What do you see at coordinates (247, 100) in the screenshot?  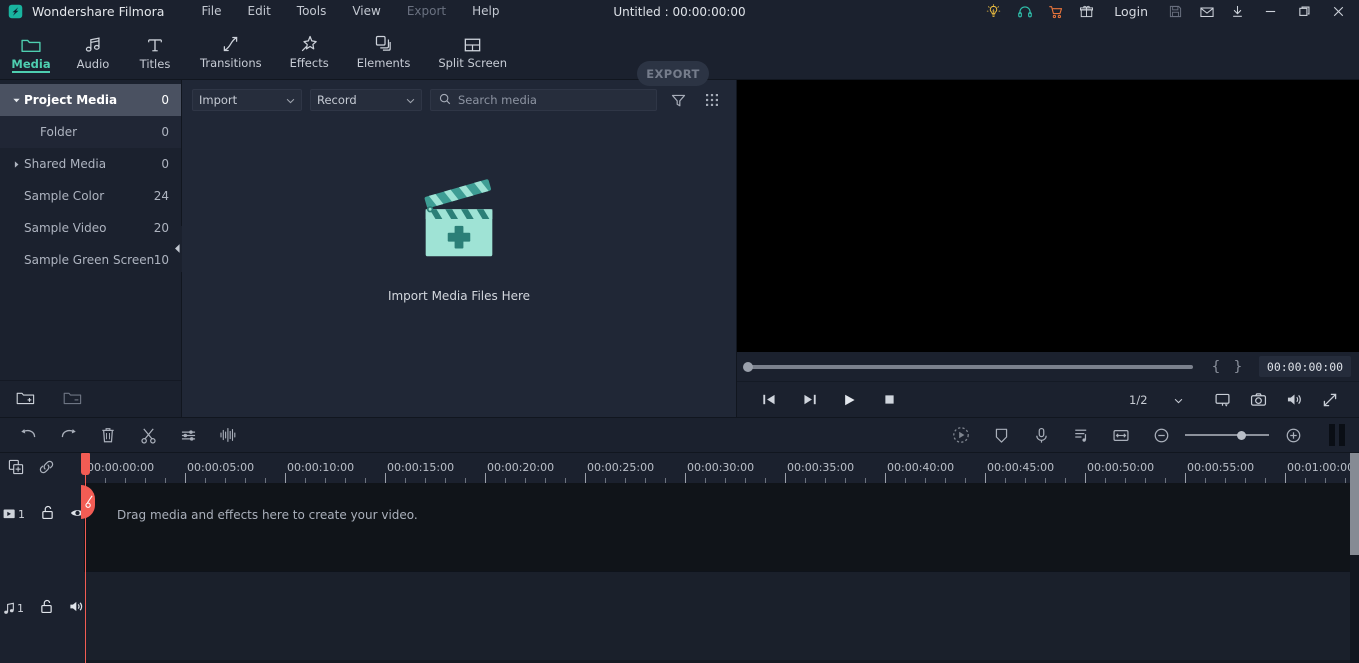 I see `import-dropdown: Import` at bounding box center [247, 100].